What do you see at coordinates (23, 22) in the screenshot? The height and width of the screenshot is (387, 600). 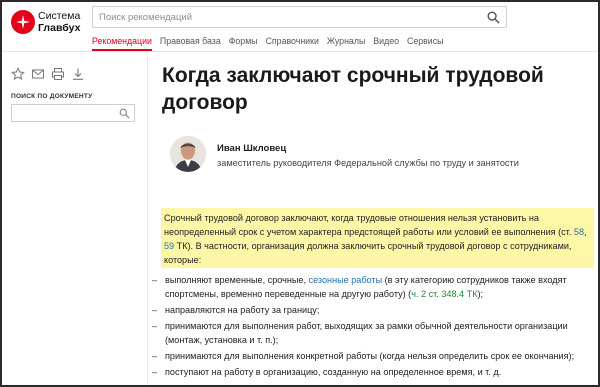 I see `logo-icon` at bounding box center [23, 22].